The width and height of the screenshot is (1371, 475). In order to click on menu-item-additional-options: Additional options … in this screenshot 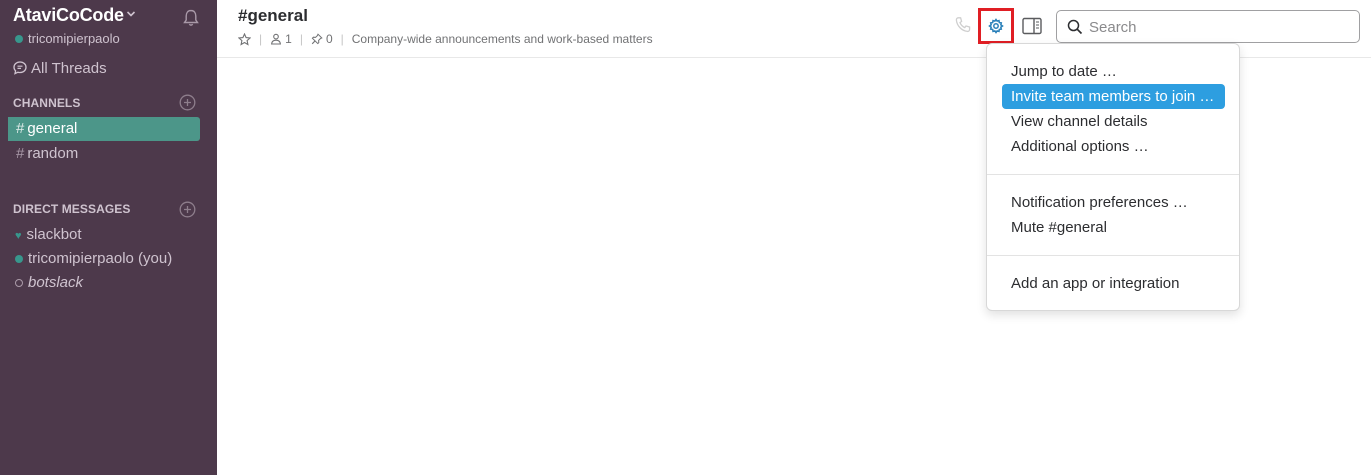, I will do `click(1113, 146)`.